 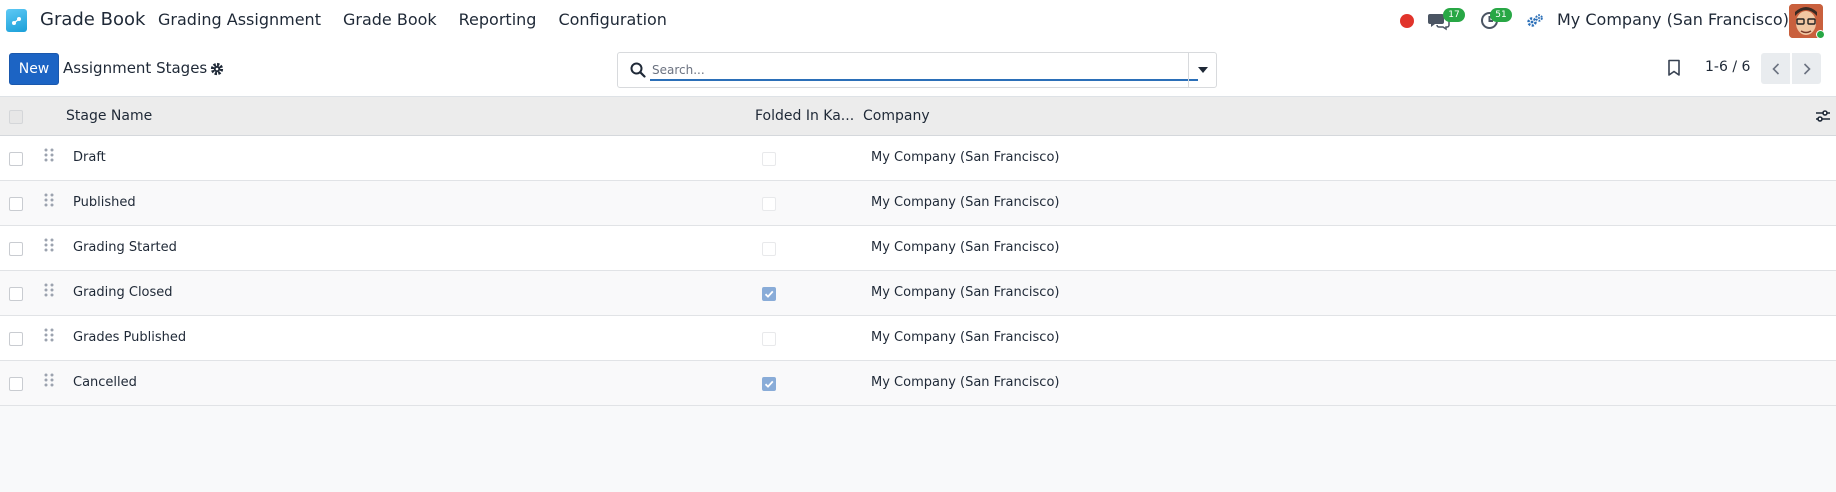 I want to click on menu-grade-book: Grade Book, so click(x=390, y=19).